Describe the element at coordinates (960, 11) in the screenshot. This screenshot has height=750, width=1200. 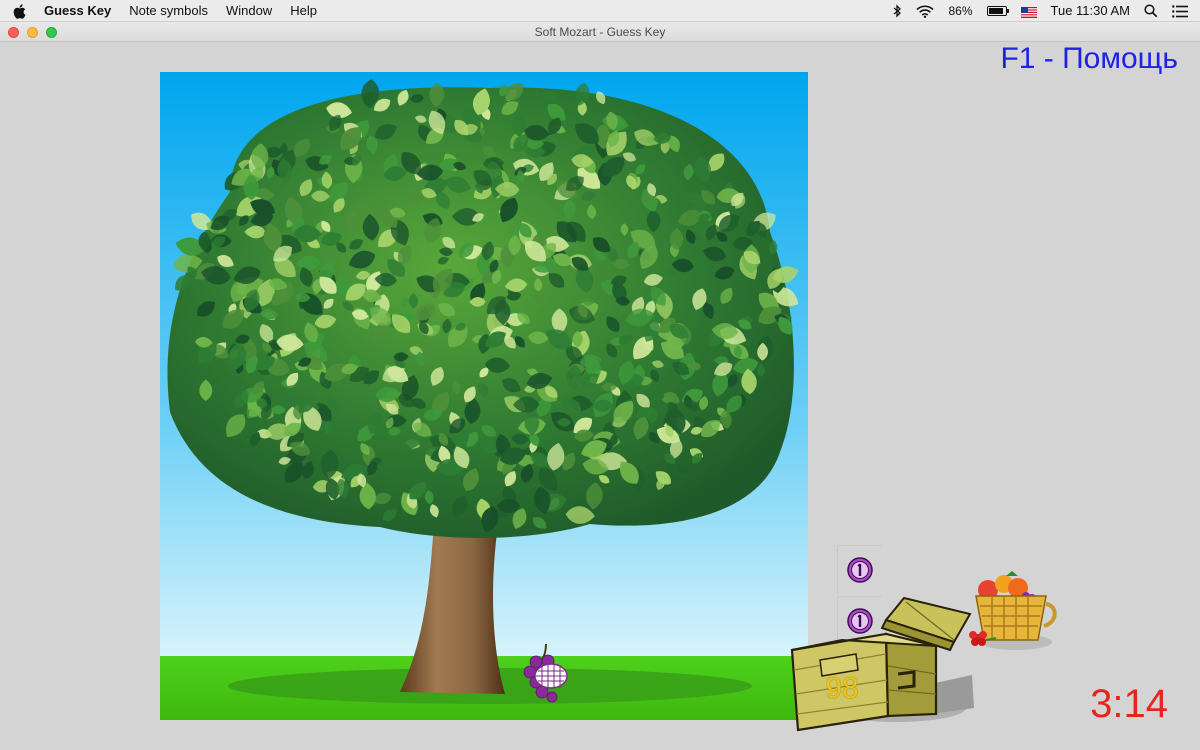
I see `battery-percent: 86%` at that location.